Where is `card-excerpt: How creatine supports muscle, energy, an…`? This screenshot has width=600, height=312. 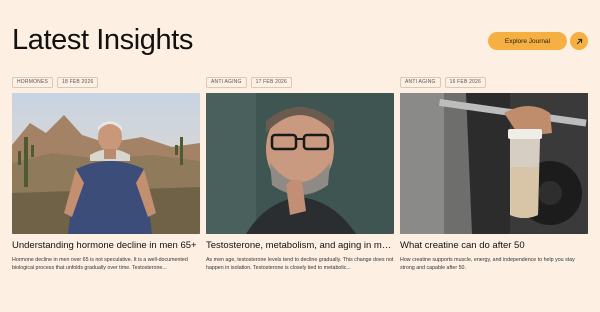 card-excerpt: How creatine supports muscle, energy, an… is located at coordinates (487, 264).